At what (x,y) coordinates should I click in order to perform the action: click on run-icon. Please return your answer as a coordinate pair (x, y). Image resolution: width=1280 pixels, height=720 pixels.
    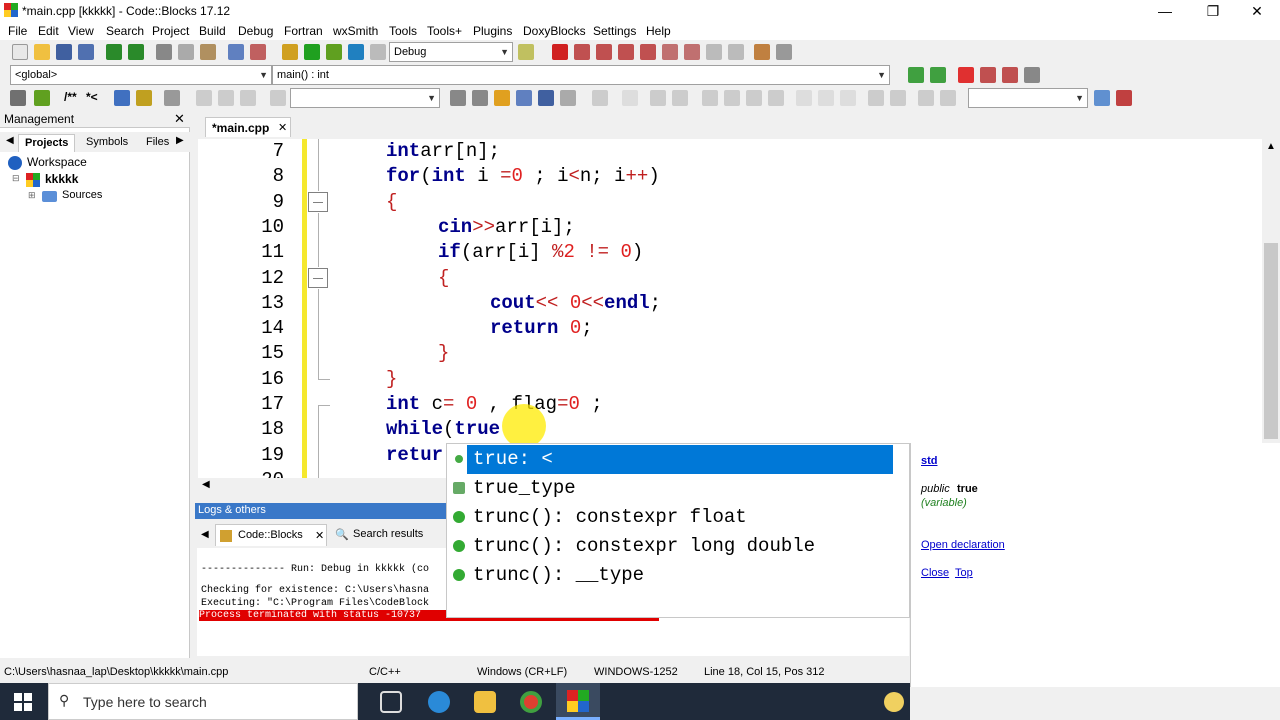
    Looking at the image, I should click on (312, 52).